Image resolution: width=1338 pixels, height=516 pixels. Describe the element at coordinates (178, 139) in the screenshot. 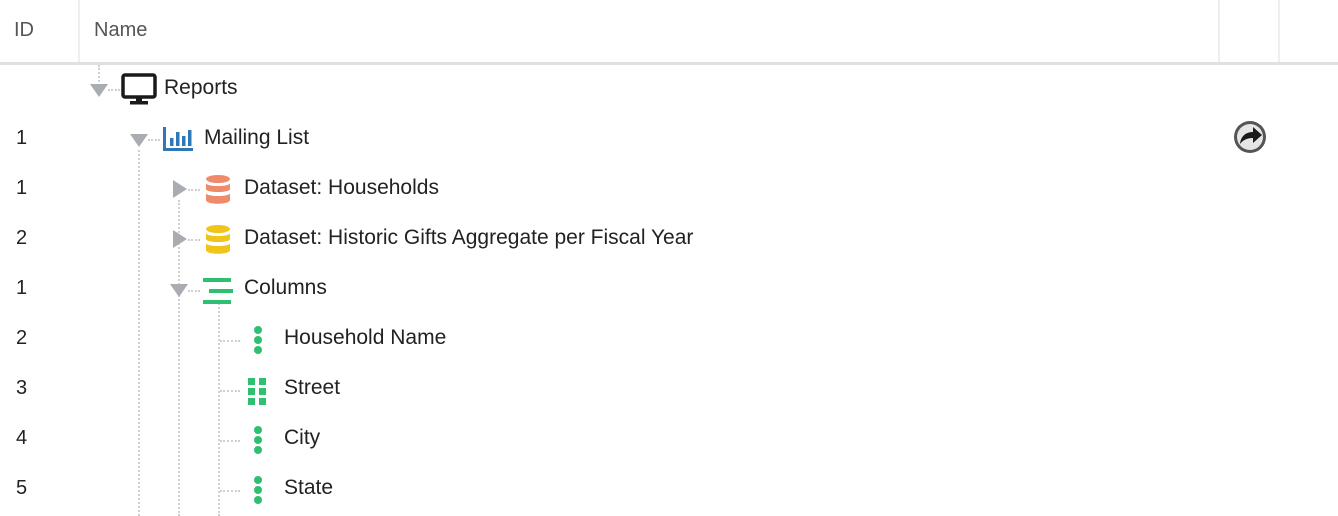

I see `bar-chart-icon` at that location.